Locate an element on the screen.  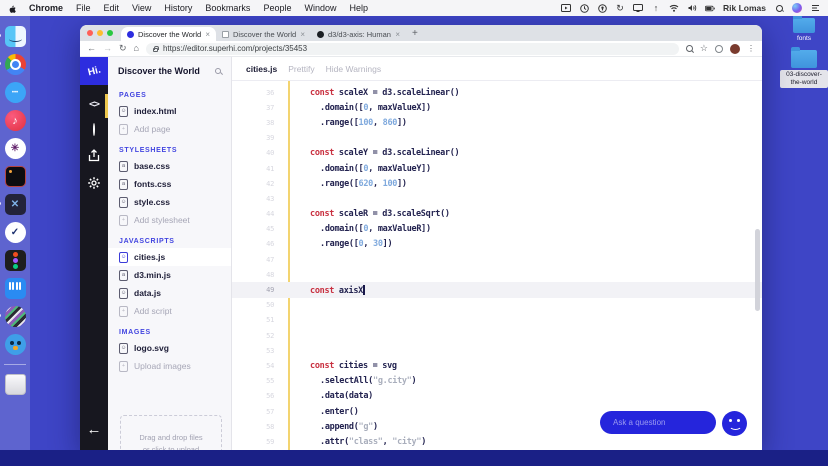
password-manager-icon is located at coordinates (602, 8).